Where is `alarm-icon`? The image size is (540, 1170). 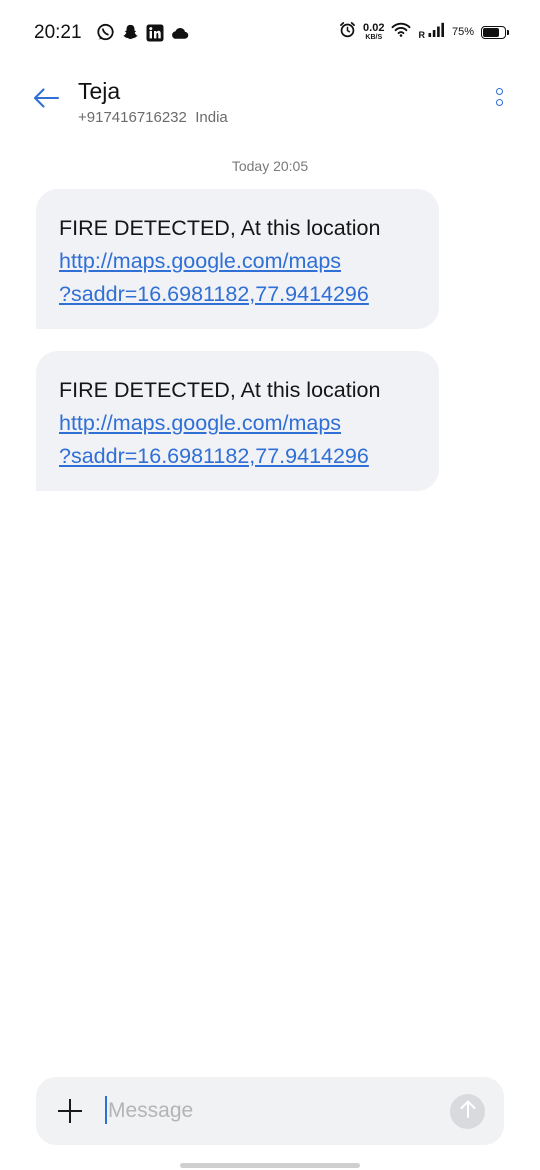
alarm-icon is located at coordinates (347, 32).